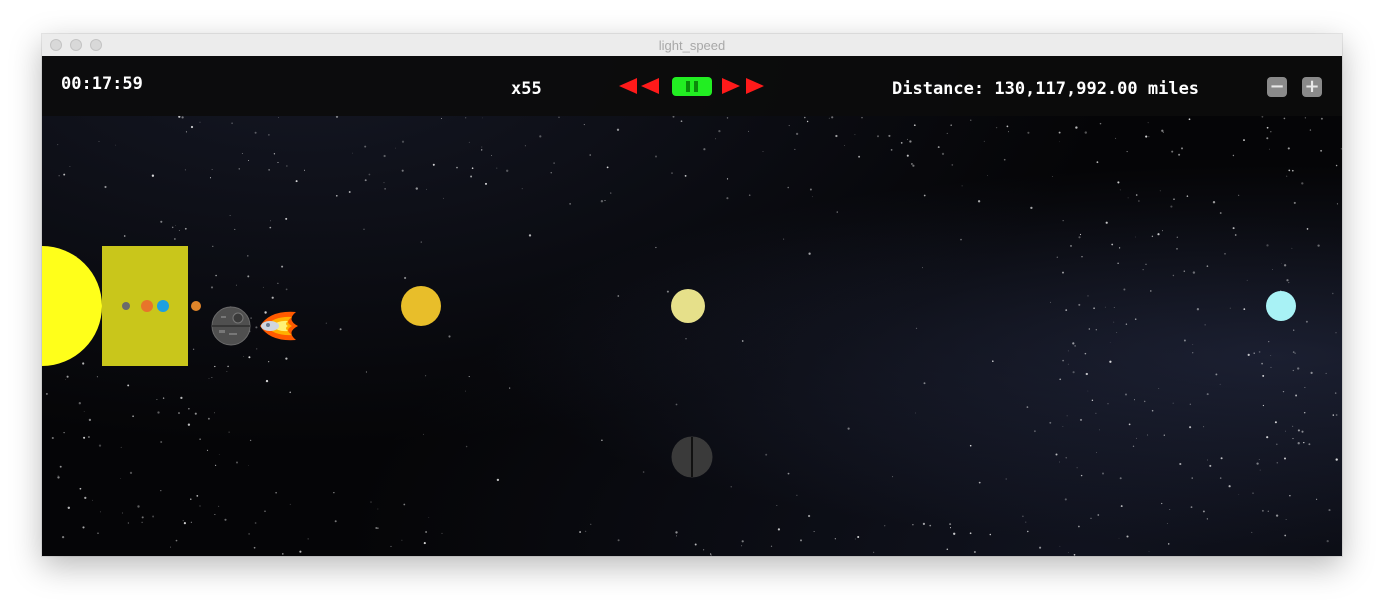  I want to click on pause-icon-bar, so click(696, 86).